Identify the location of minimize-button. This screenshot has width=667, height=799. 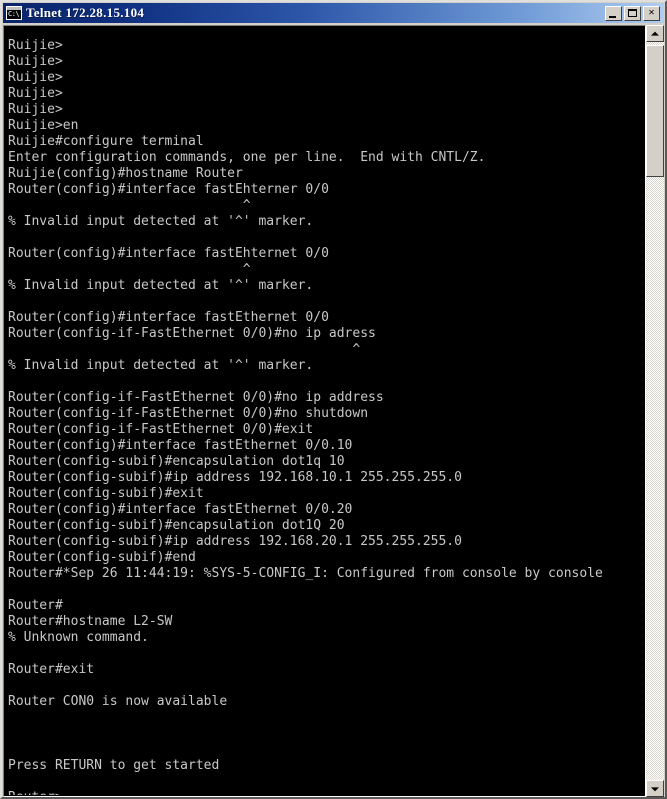
(613, 13).